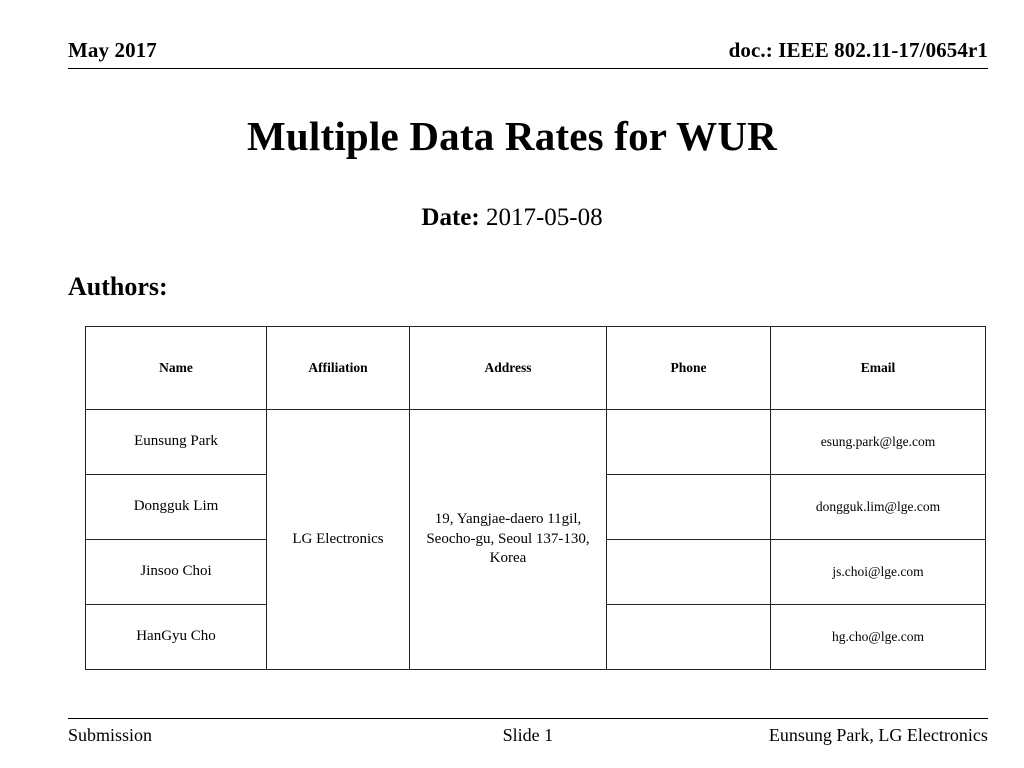  What do you see at coordinates (338, 368) in the screenshot?
I see `column-header-affiliation: Affiliation` at bounding box center [338, 368].